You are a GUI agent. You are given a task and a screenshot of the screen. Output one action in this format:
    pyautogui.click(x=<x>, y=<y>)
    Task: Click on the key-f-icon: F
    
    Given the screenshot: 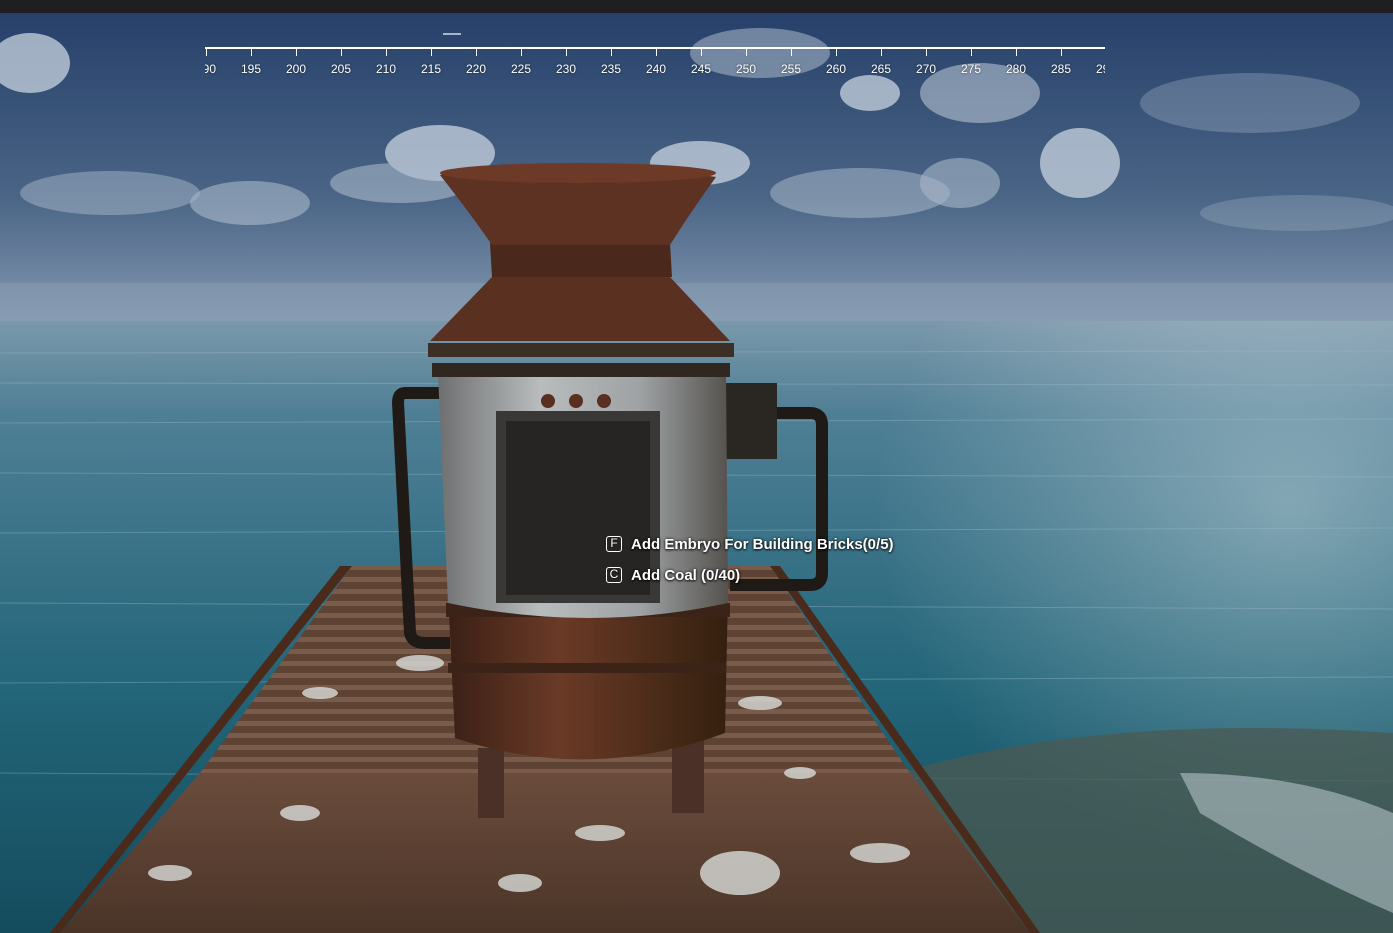 What is the action you would take?
    pyautogui.click(x=614, y=544)
    